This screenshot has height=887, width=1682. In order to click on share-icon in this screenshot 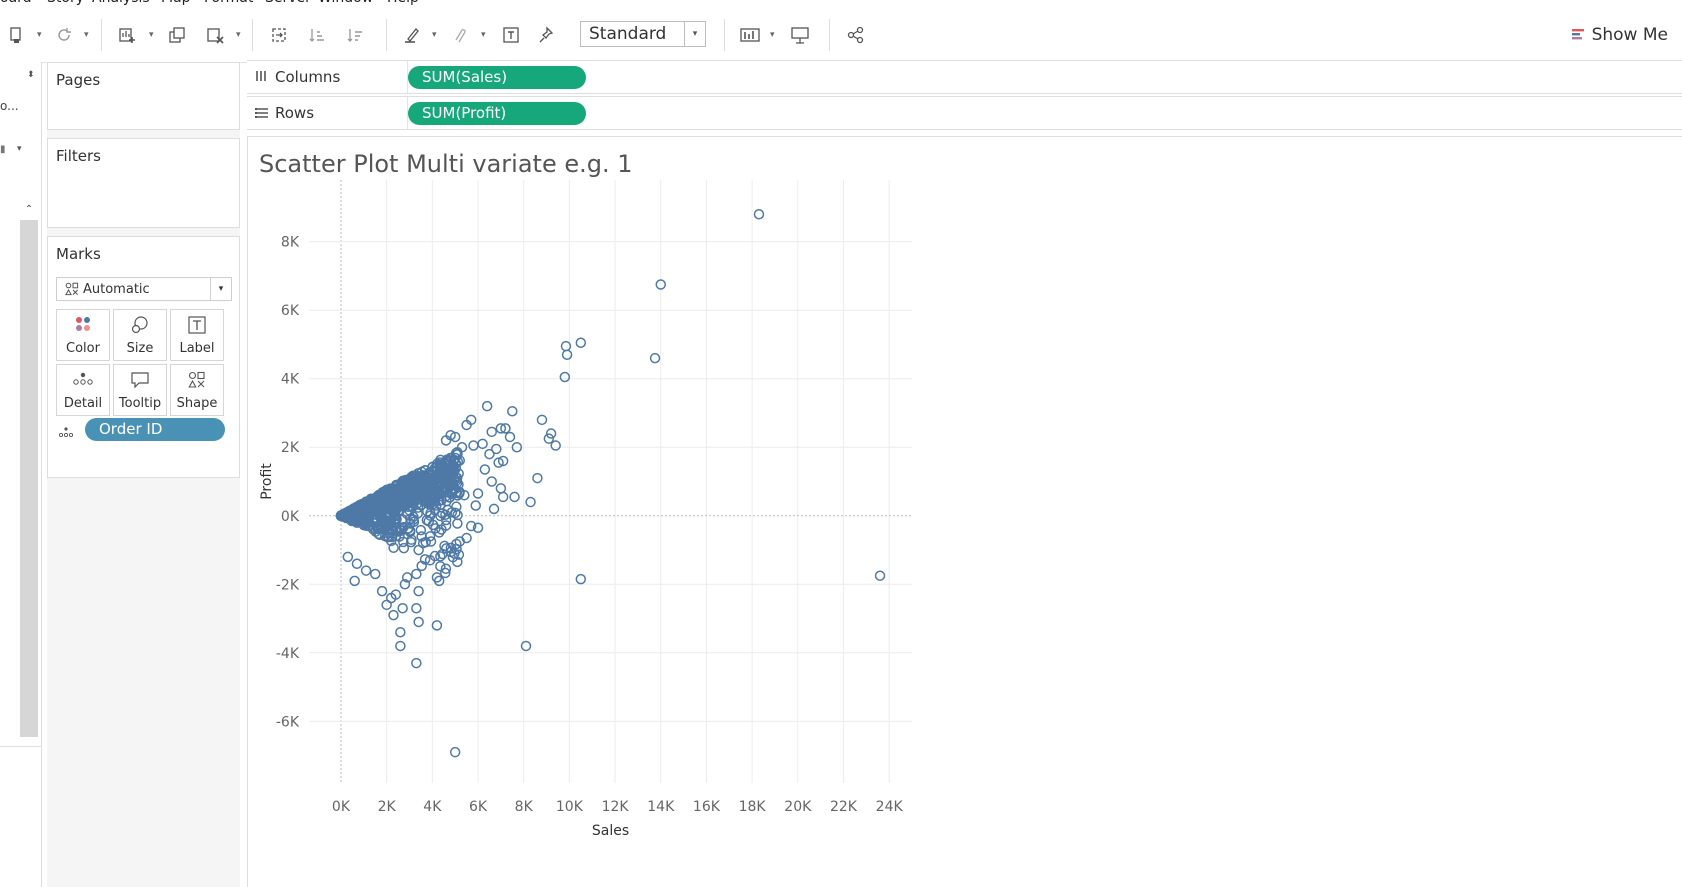, I will do `click(856, 35)`.